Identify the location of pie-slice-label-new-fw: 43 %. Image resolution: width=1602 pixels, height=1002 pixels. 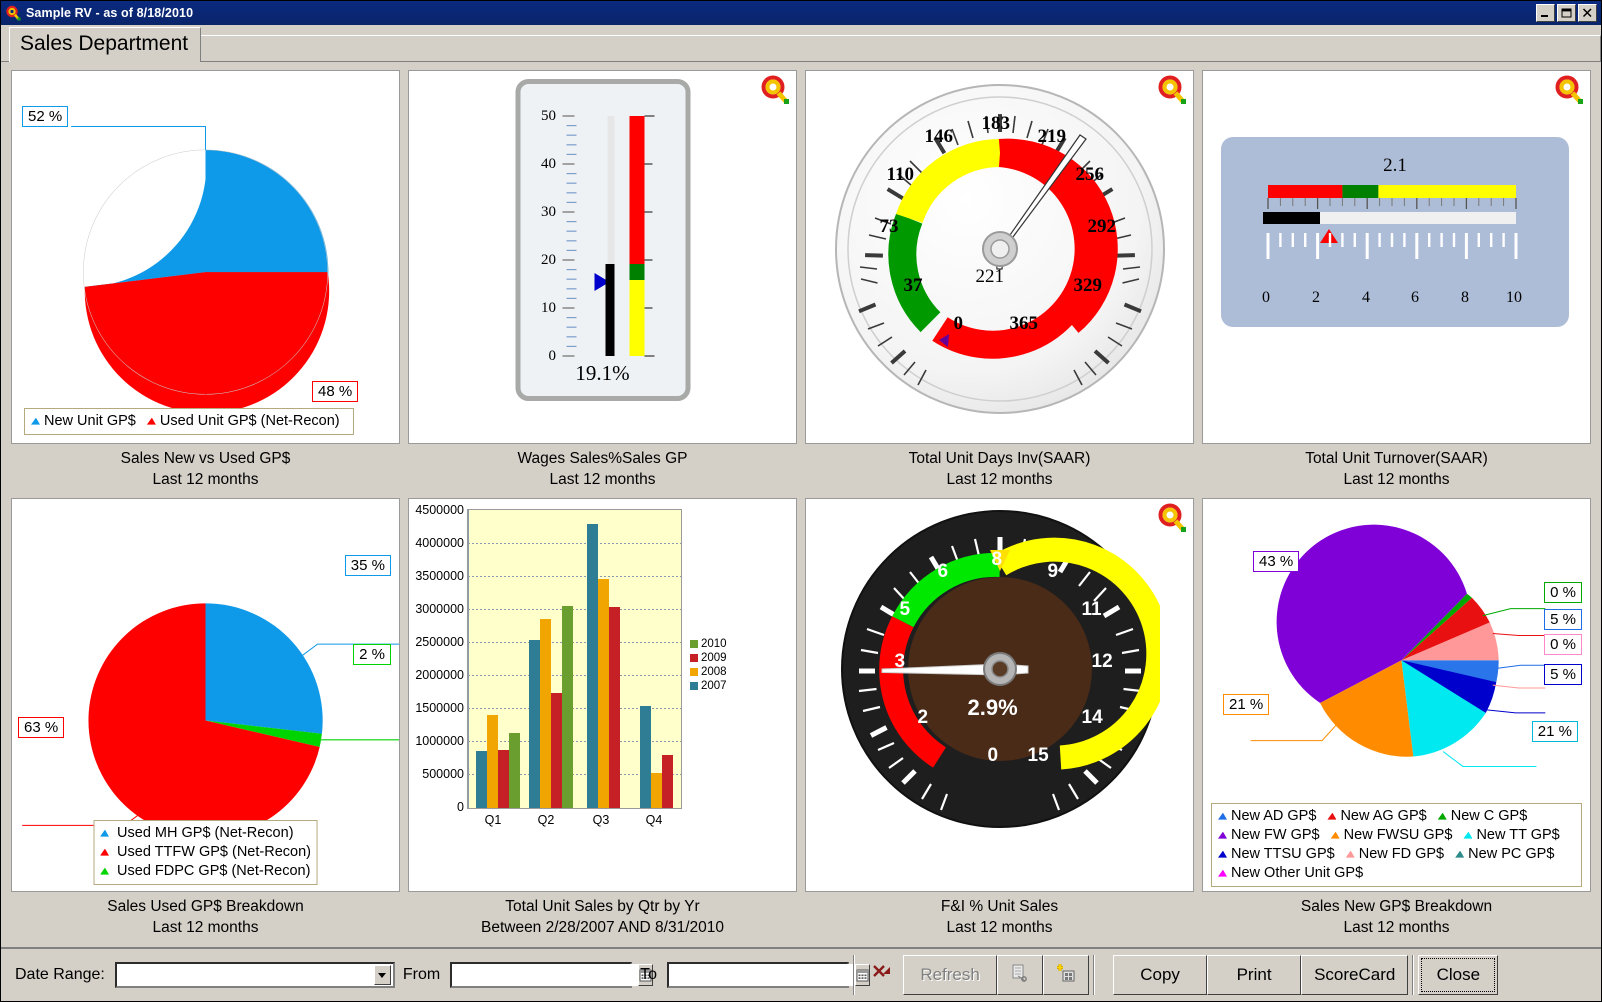
(1276, 561).